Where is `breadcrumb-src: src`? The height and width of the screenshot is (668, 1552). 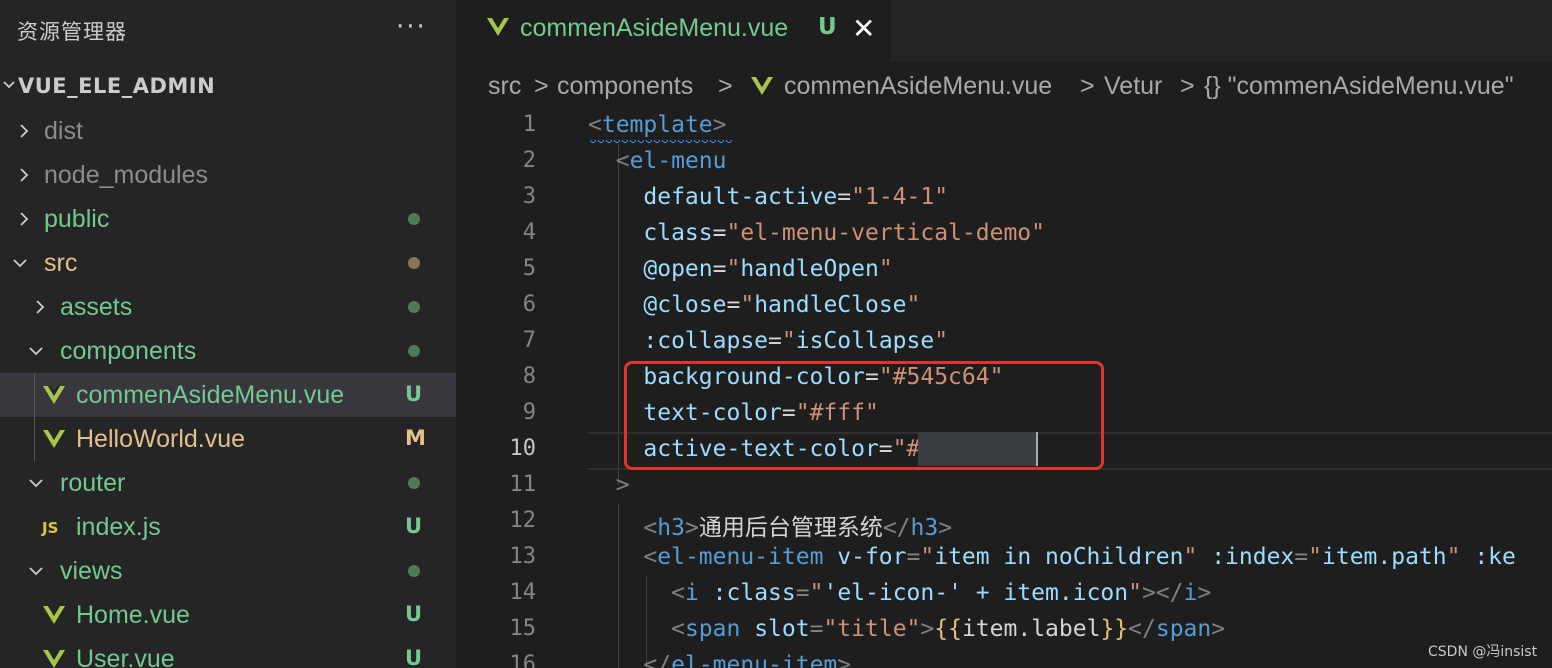
breadcrumb-src: src is located at coordinates (504, 86).